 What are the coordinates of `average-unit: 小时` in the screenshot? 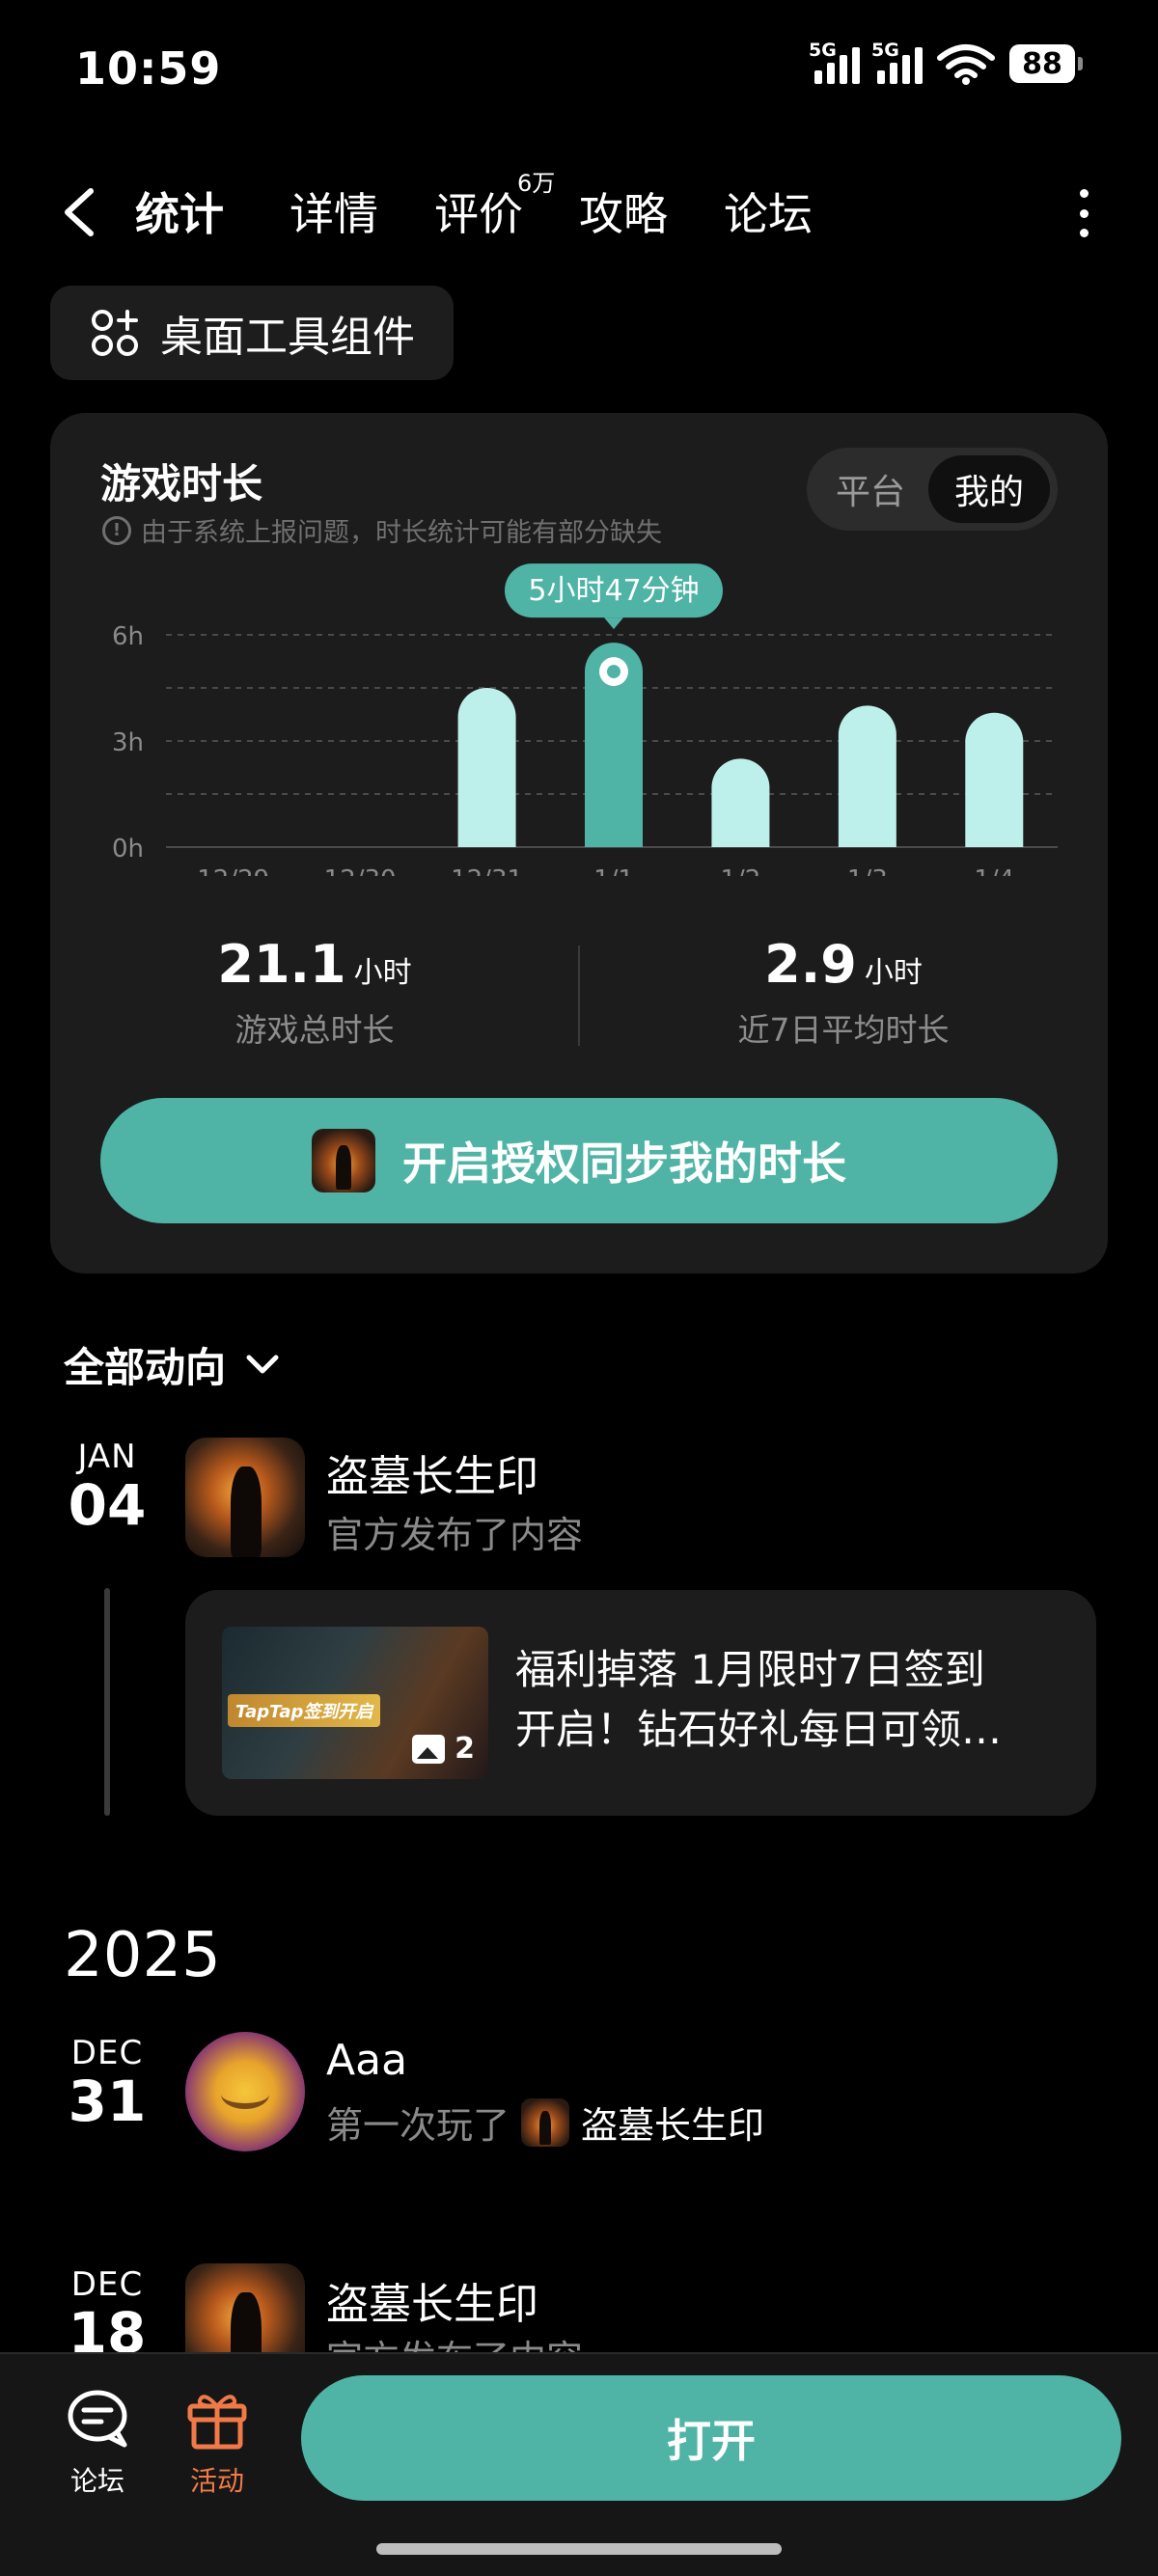 It's located at (893, 973).